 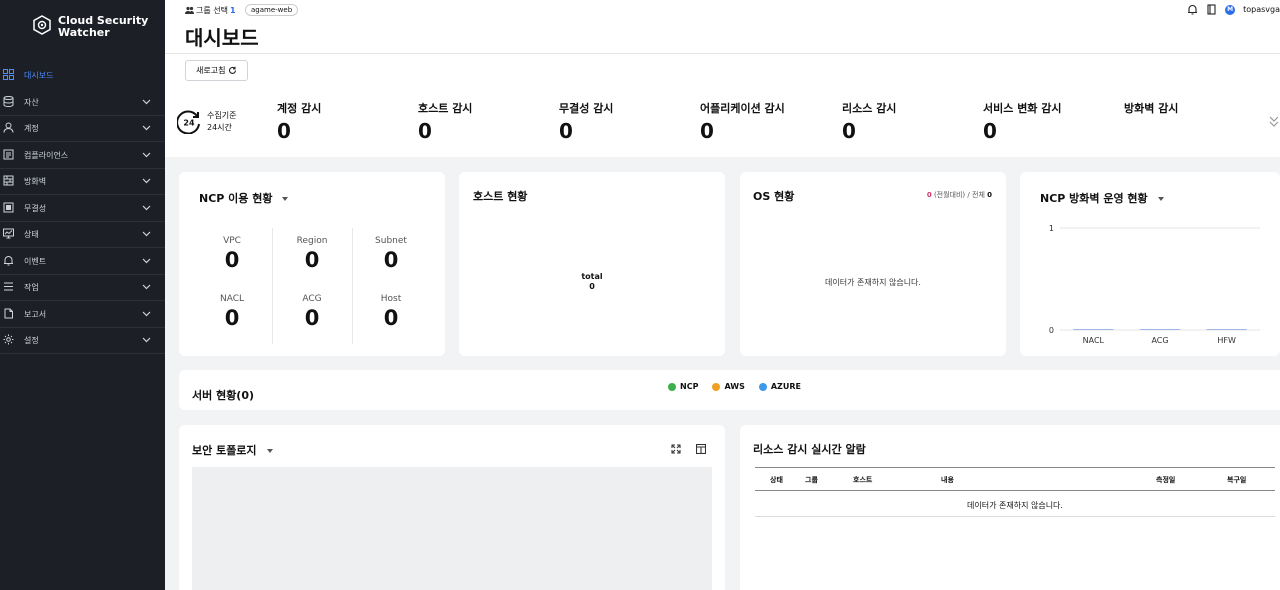 What do you see at coordinates (232, 10) in the screenshot?
I see `group-count: 1` at bounding box center [232, 10].